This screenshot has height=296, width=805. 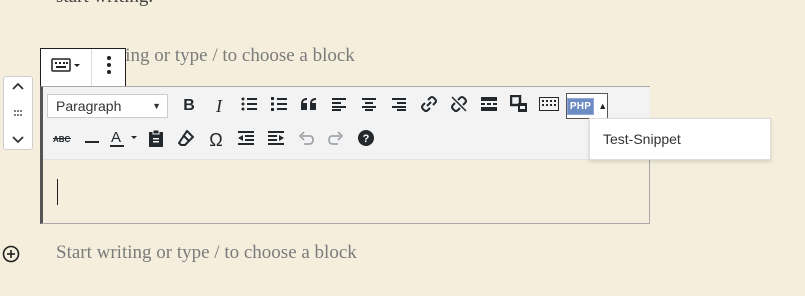 I want to click on add-block-button, so click(x=11, y=256).